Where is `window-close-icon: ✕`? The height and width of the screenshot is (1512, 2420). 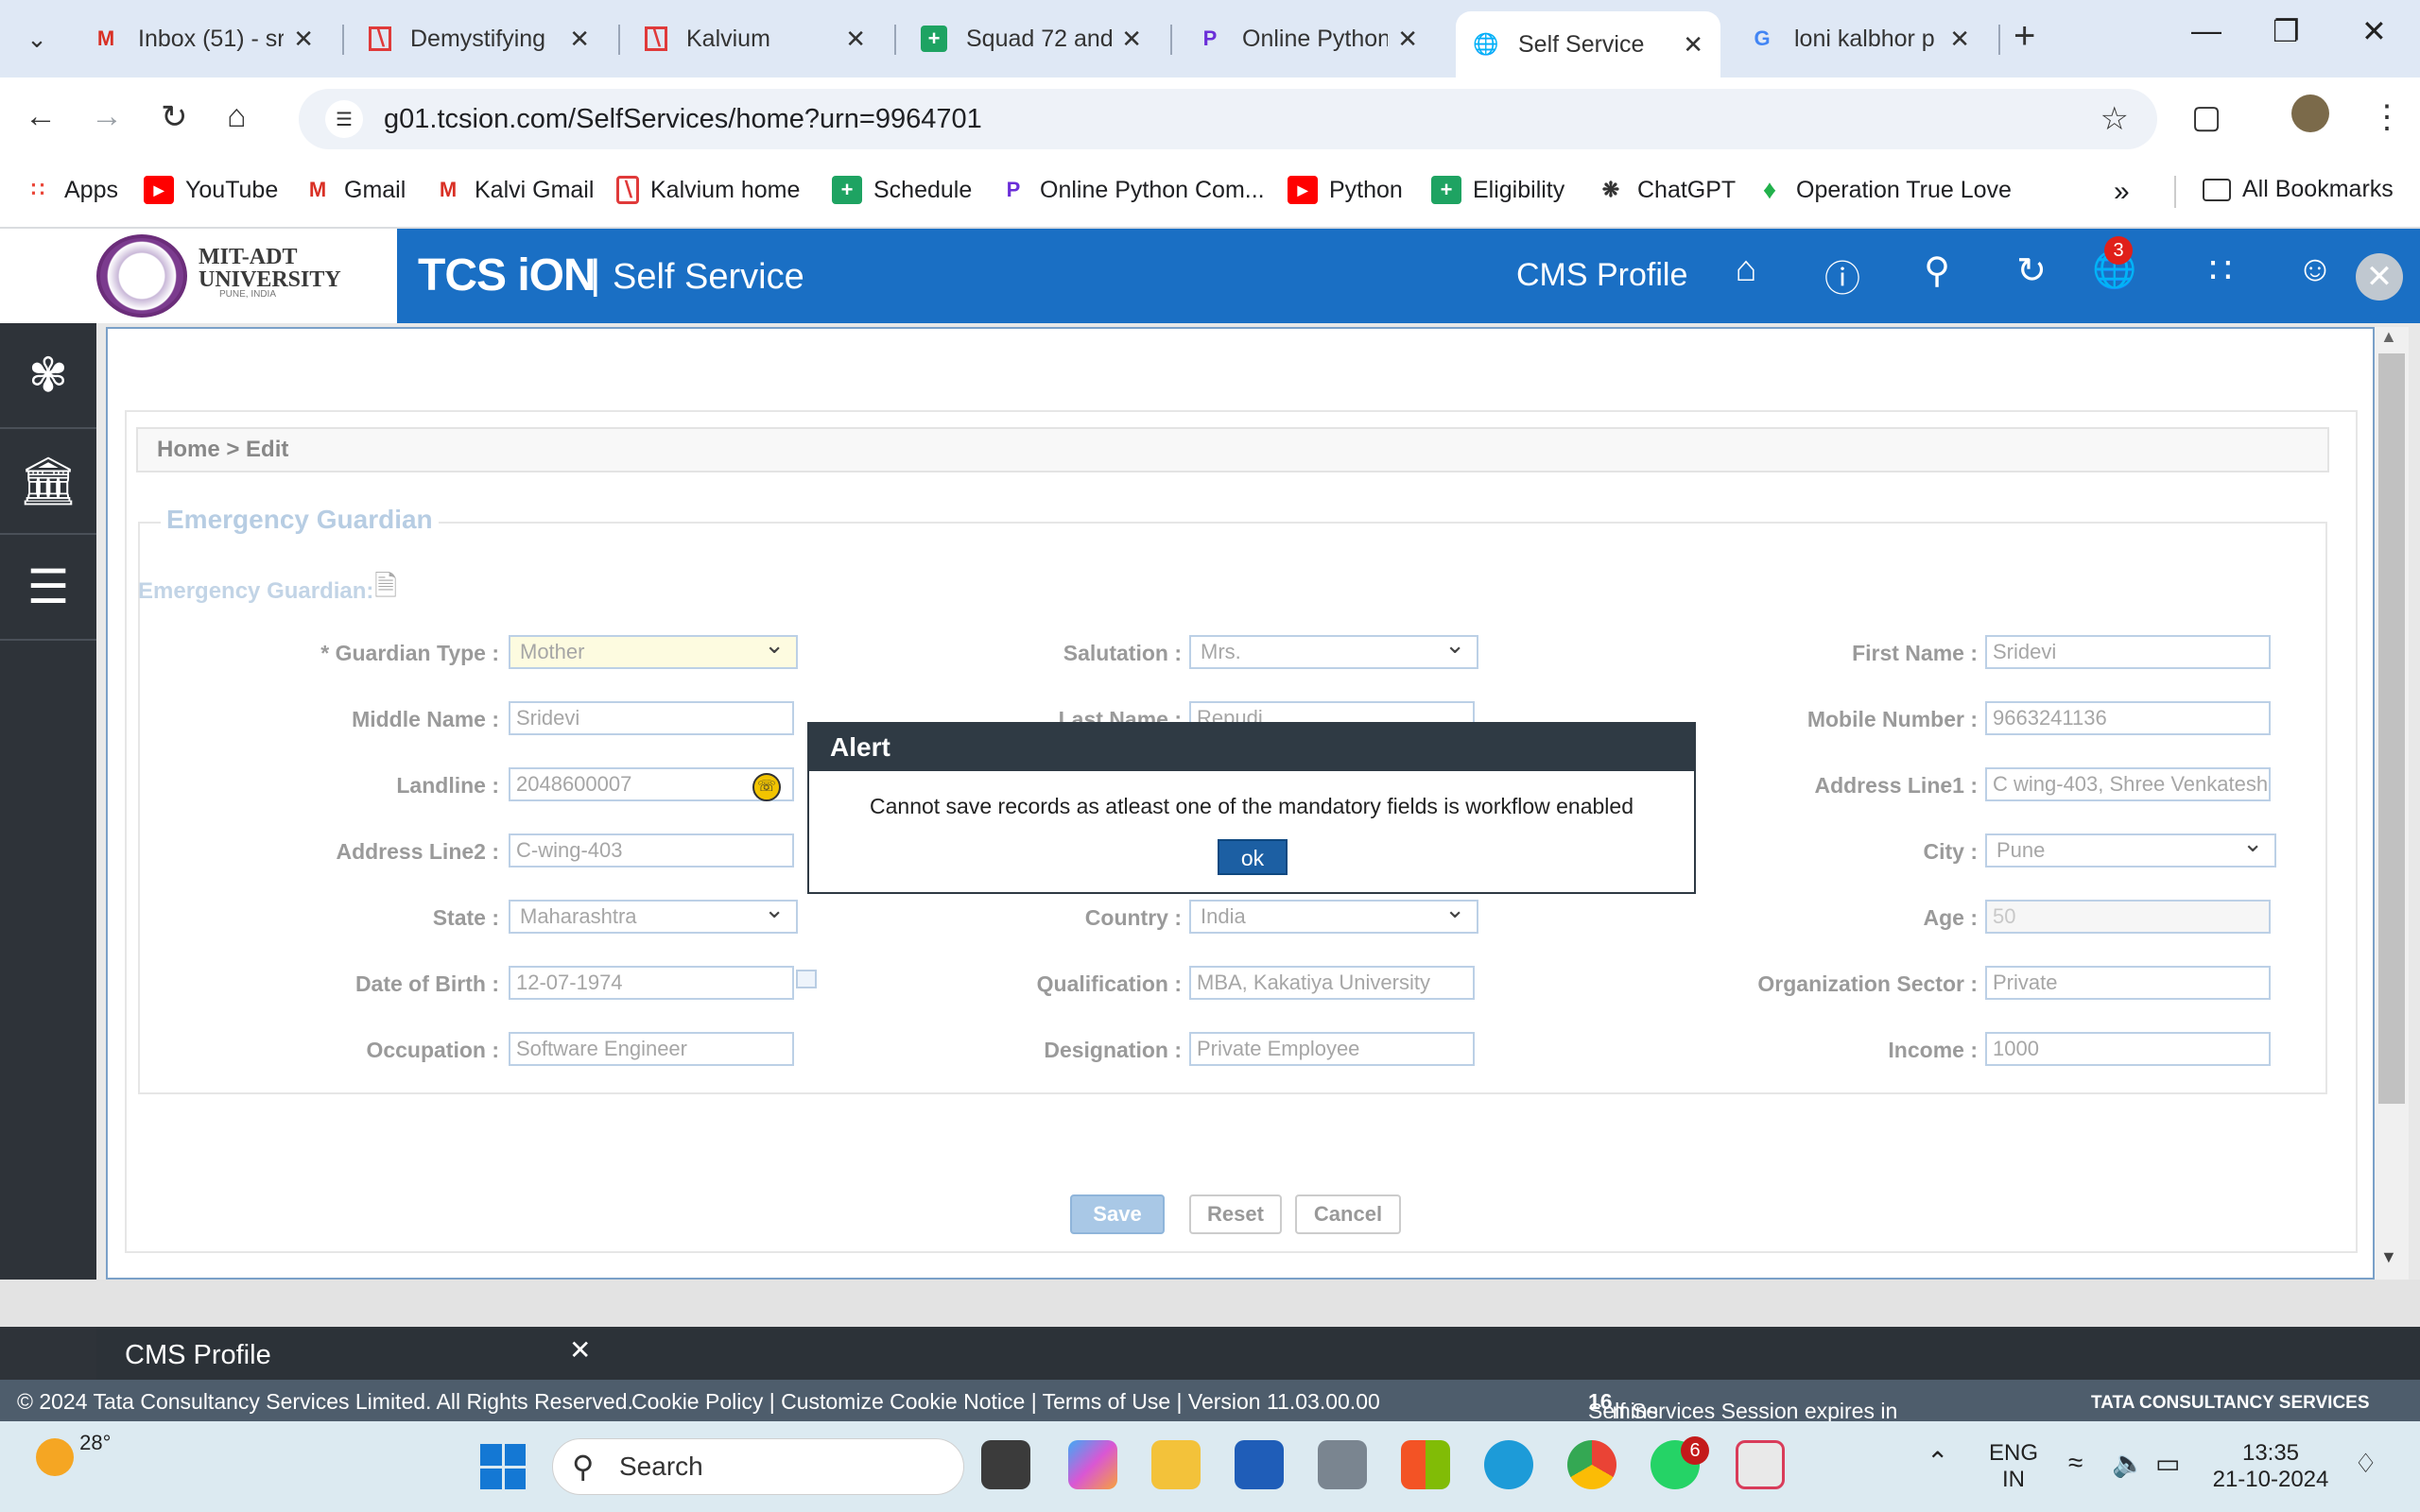
window-close-icon: ✕ is located at coordinates (2374, 31).